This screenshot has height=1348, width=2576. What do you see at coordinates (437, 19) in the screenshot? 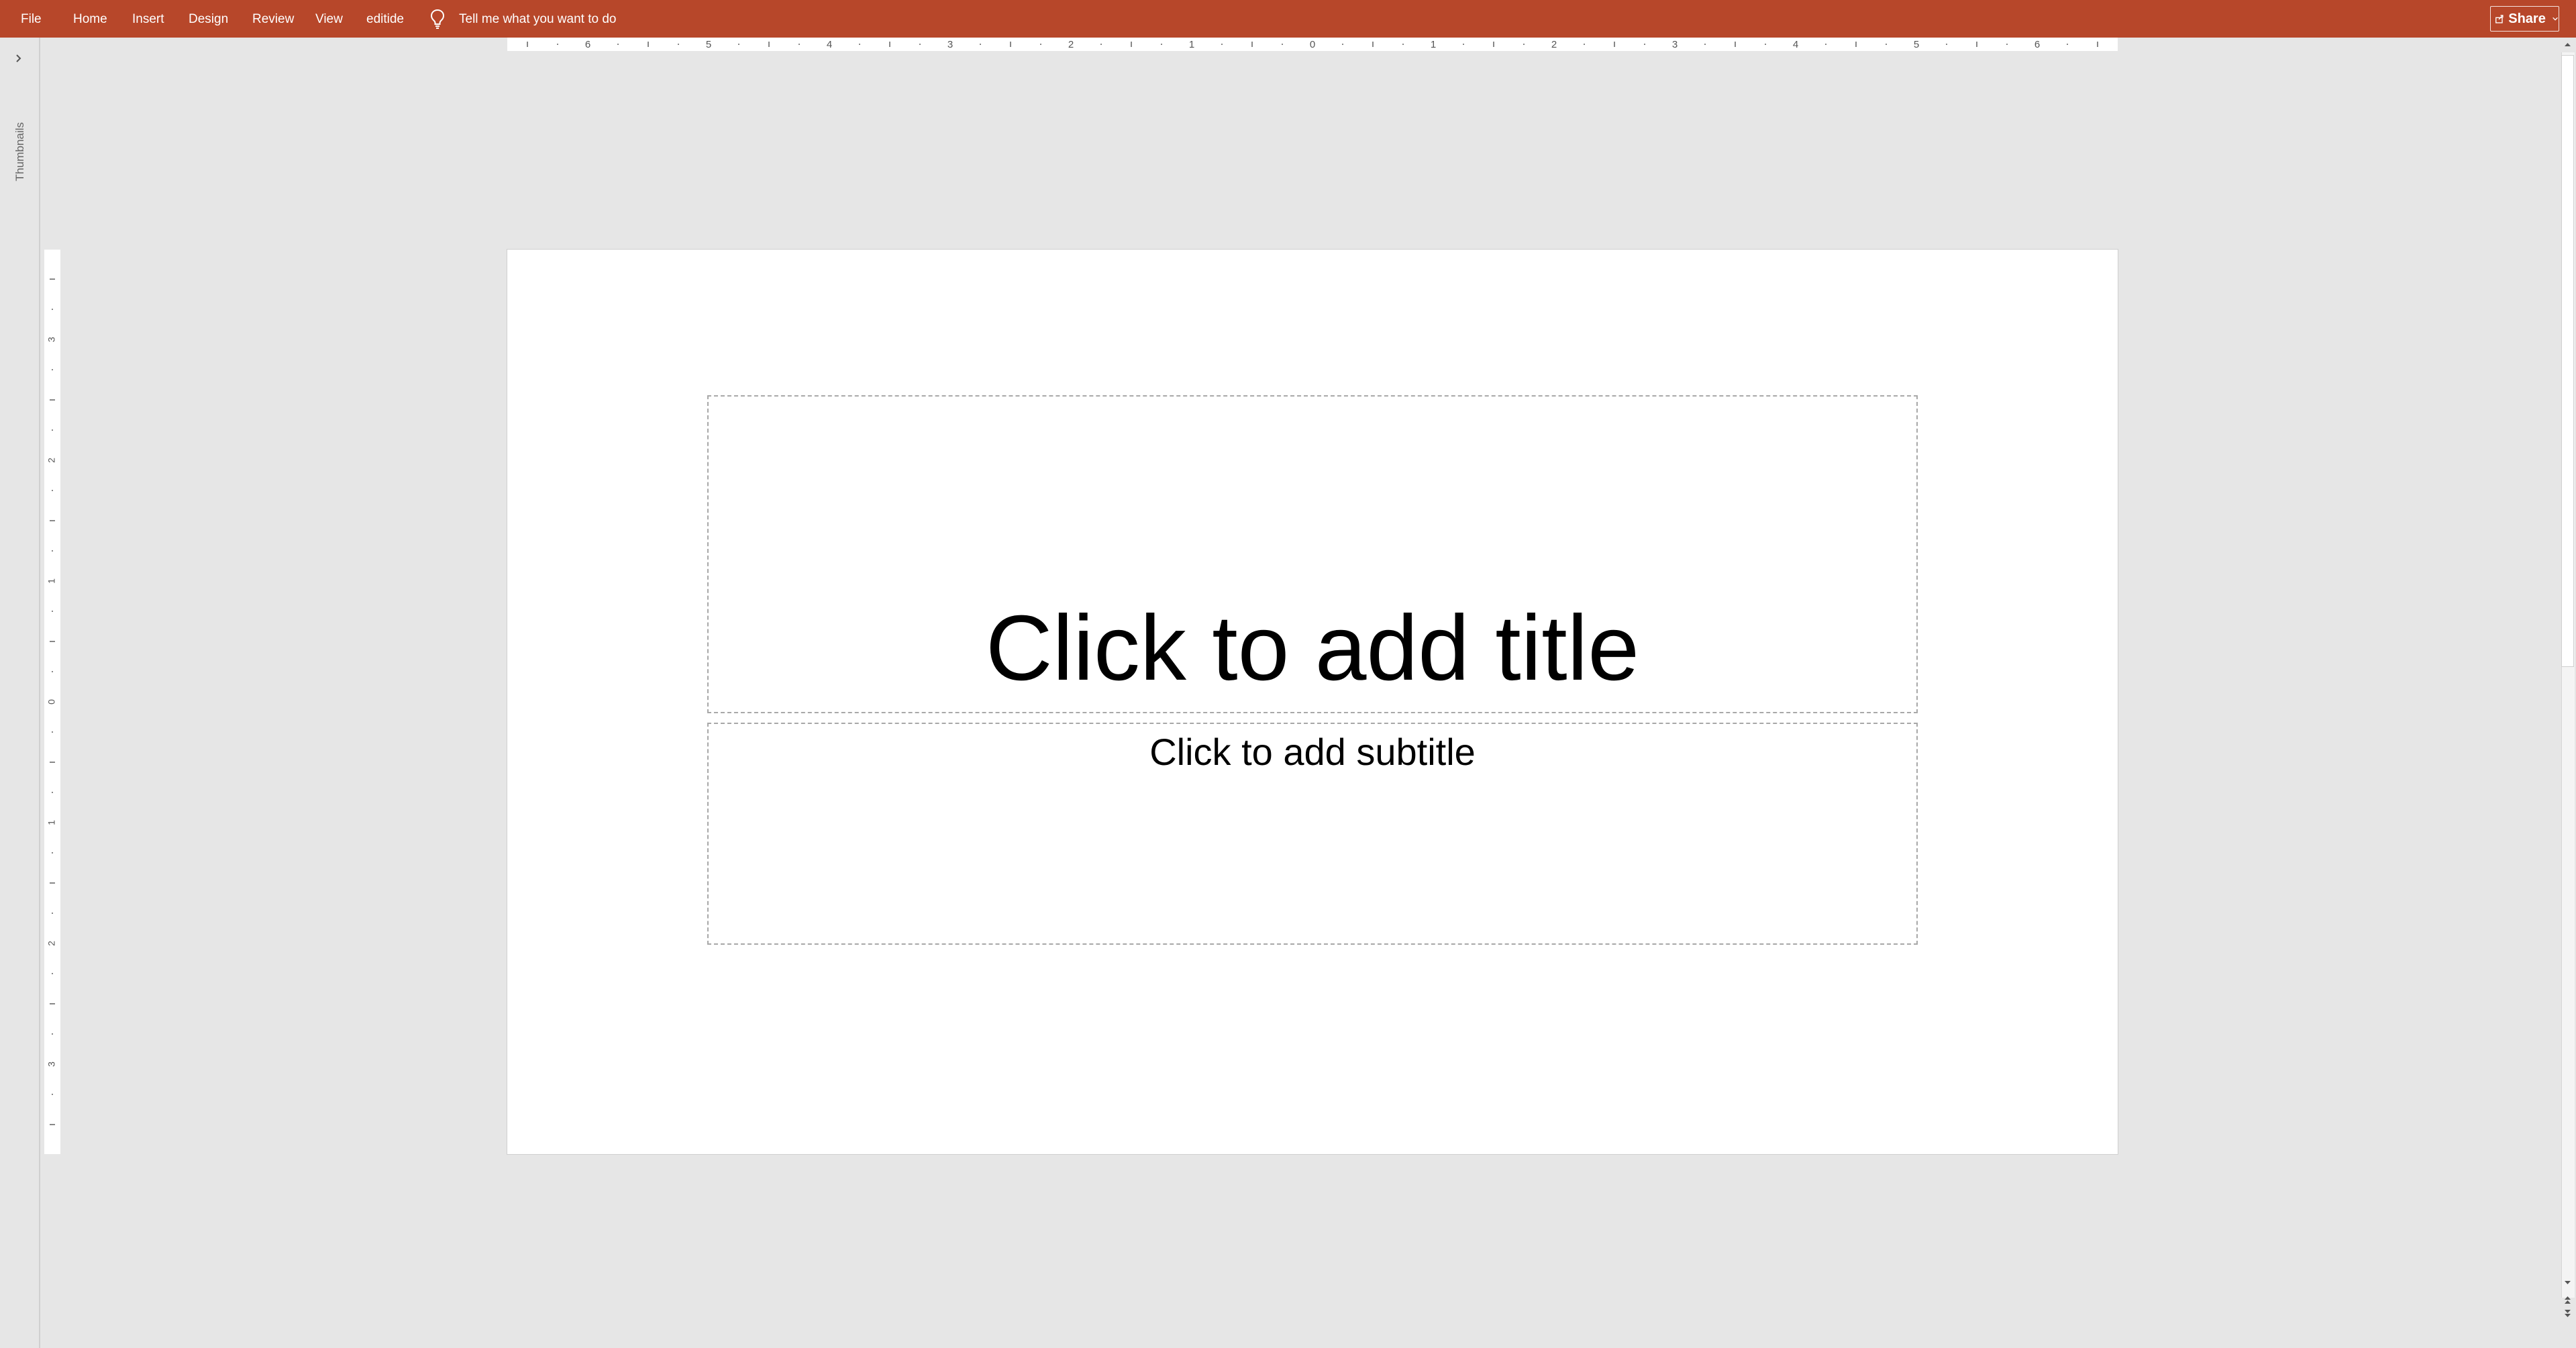
I see `lightbulb-icon` at bounding box center [437, 19].